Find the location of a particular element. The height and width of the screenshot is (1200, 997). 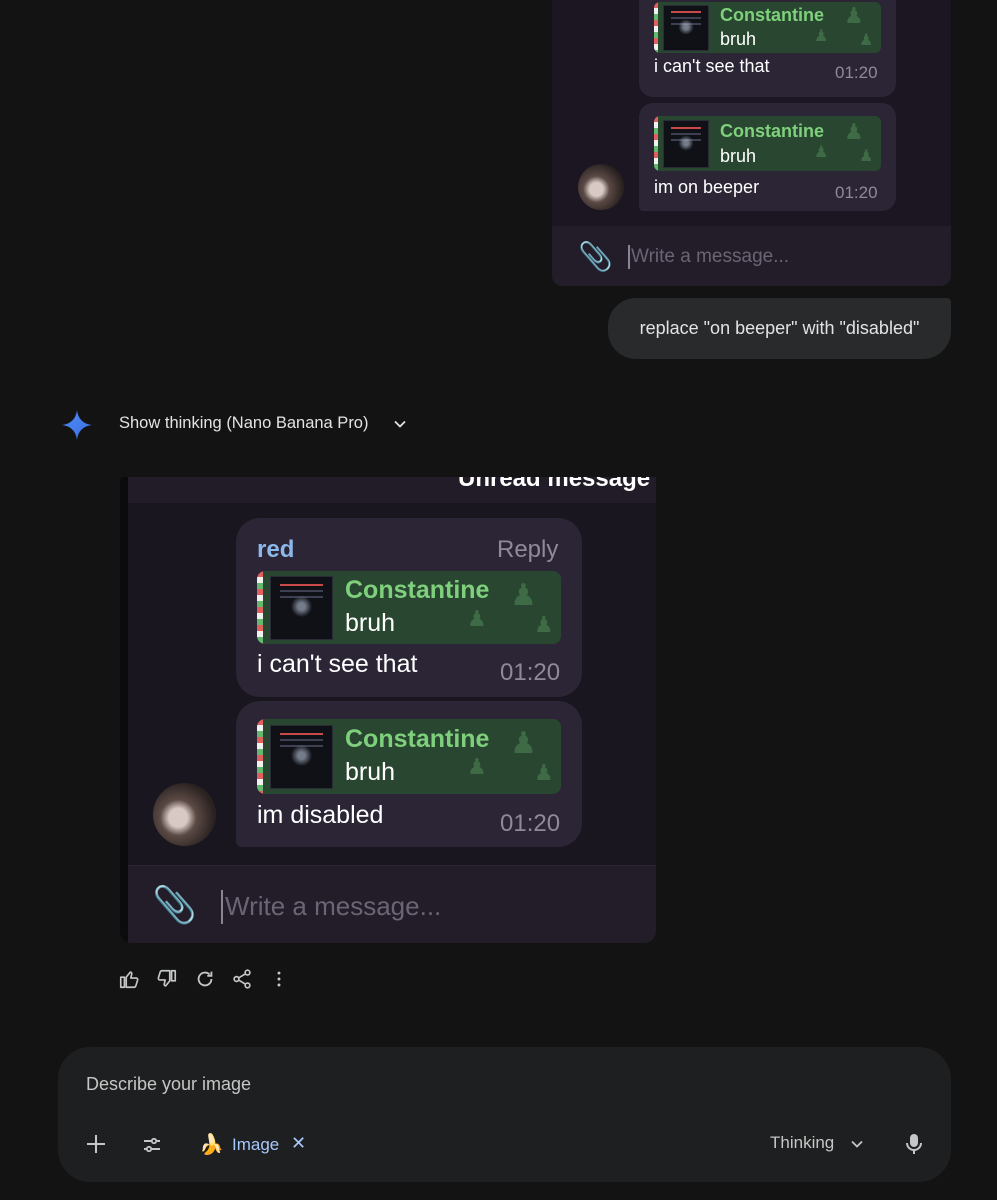

user-message-bubble: replace "on beeper" with "disabled" is located at coordinates (779, 328).